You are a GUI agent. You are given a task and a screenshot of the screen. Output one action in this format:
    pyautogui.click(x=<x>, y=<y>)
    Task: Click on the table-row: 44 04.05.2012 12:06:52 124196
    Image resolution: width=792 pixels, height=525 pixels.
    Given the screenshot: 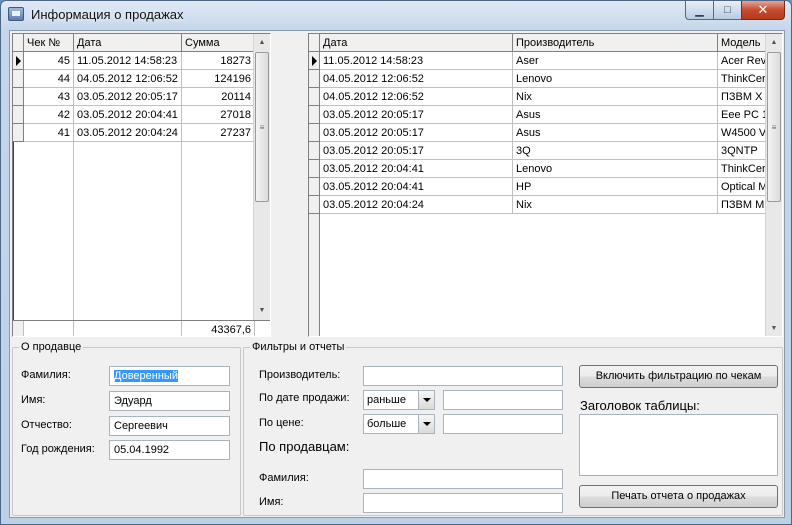 What is the action you would take?
    pyautogui.click(x=134, y=79)
    